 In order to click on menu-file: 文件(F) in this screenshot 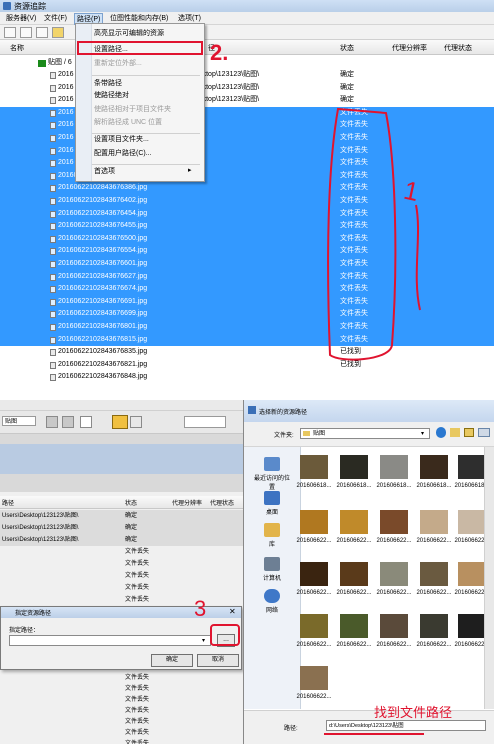, I will do `click(55, 18)`.